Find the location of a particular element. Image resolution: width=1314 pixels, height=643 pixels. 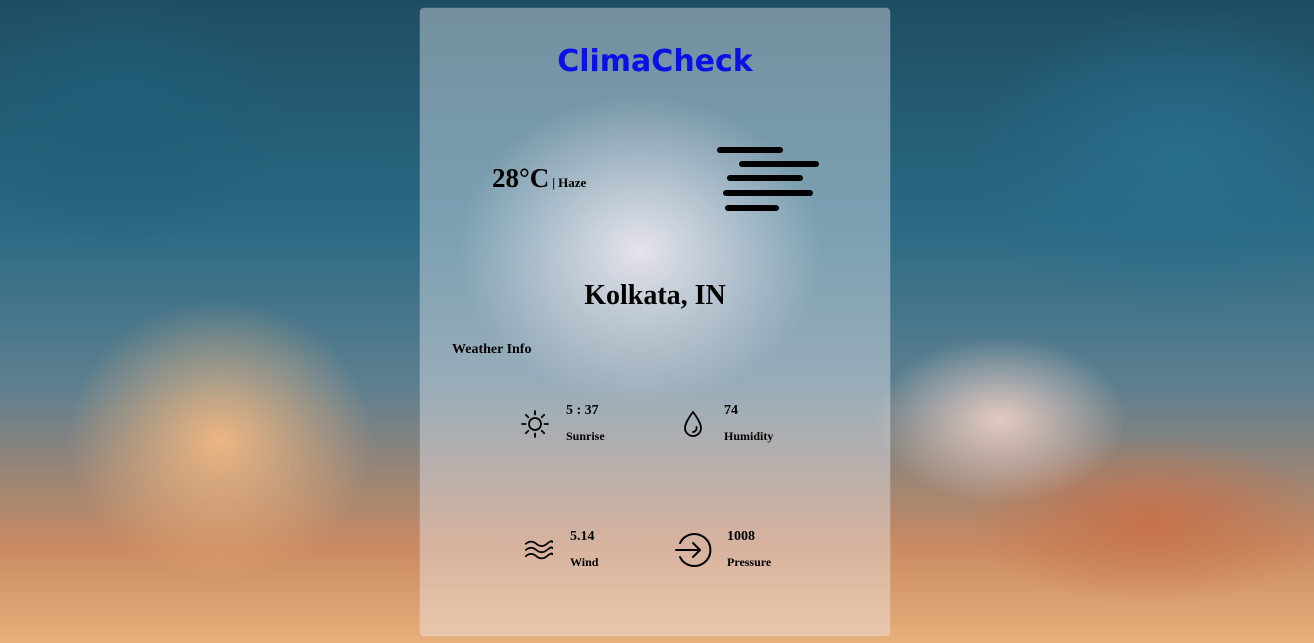

sun-icon is located at coordinates (535, 424).